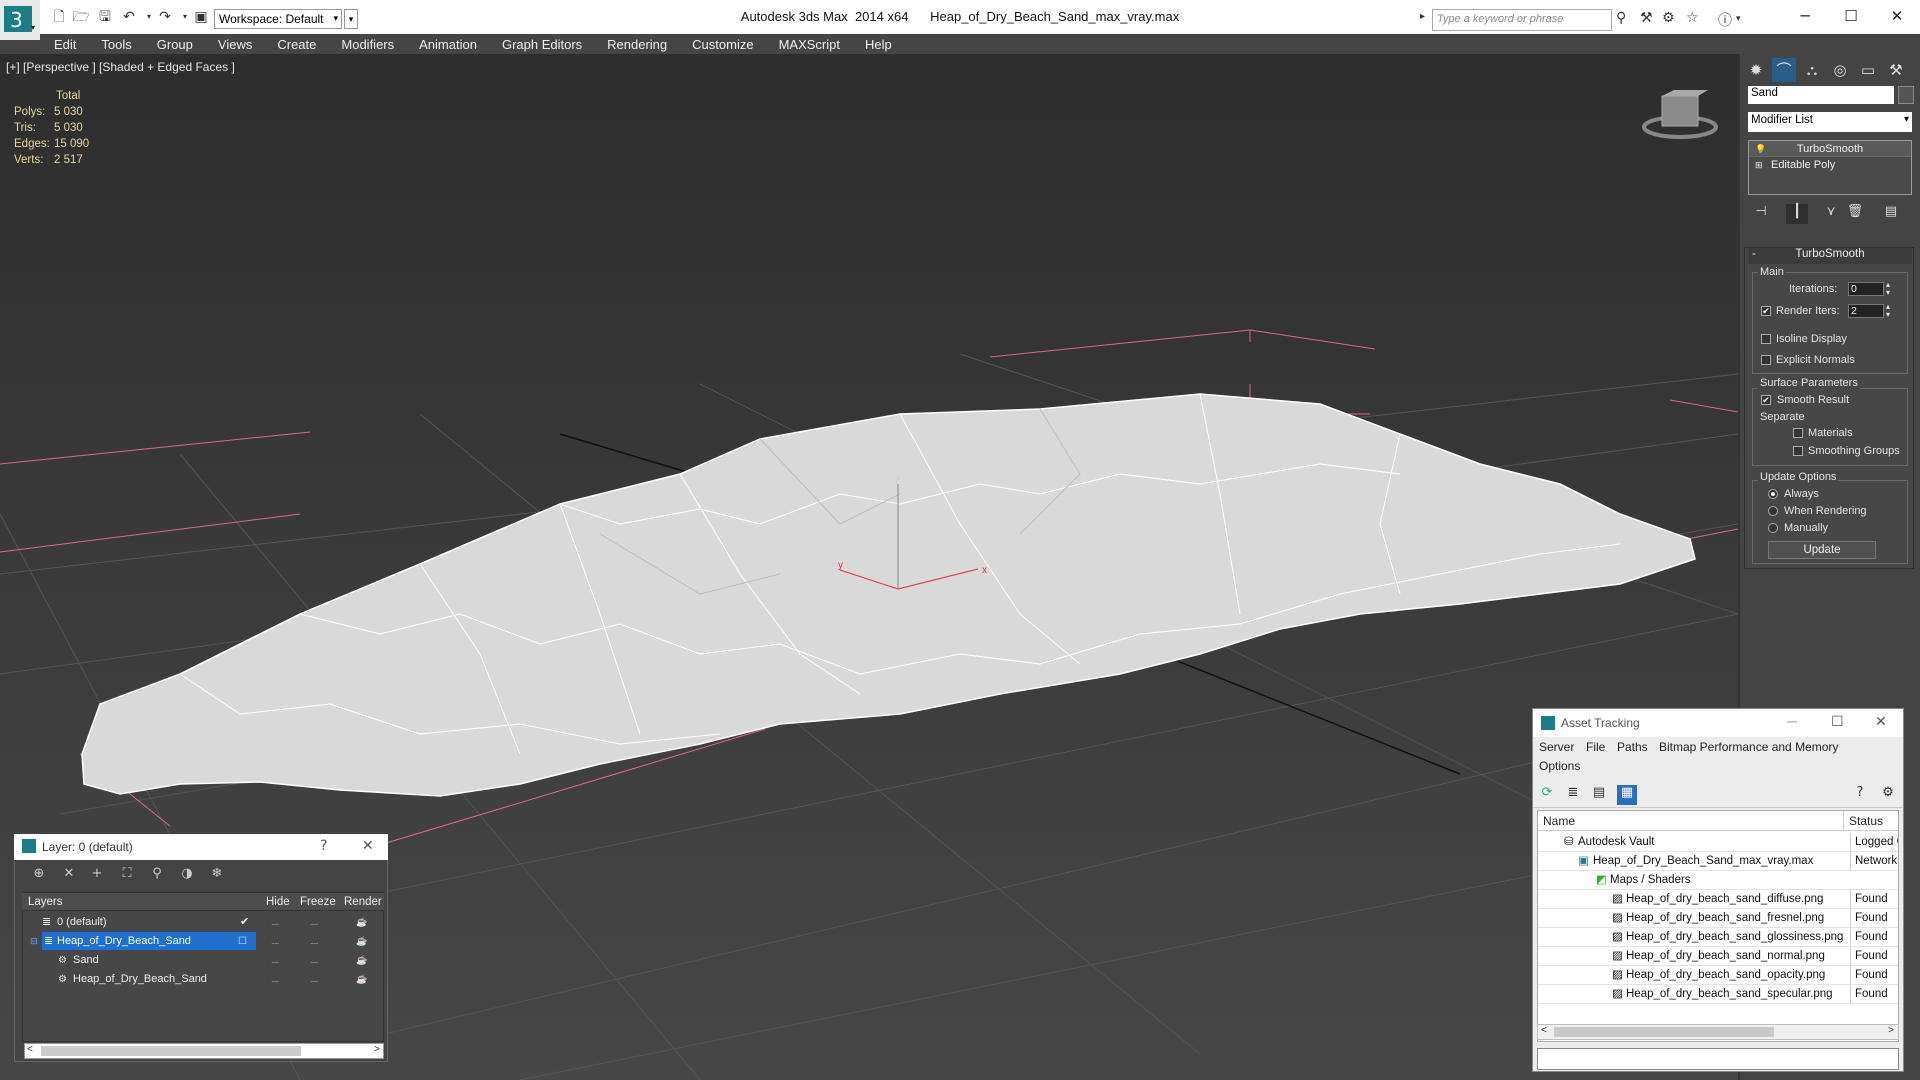 The width and height of the screenshot is (1920, 1080). I want to click on menu-tools: Tools, so click(114, 44).